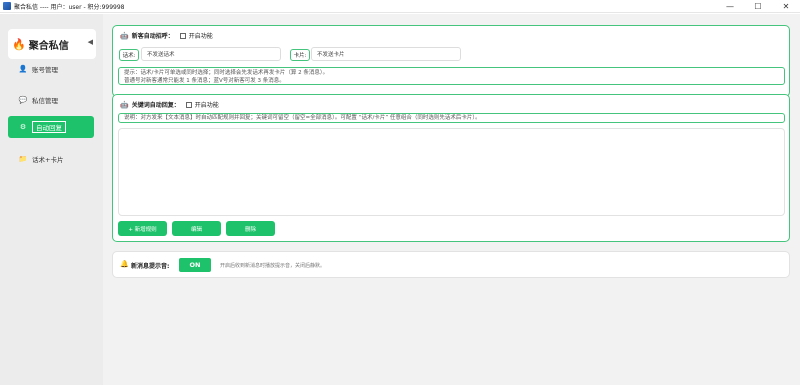 This screenshot has width=800, height=385. I want to click on collapse-sidebar-icon: ◀, so click(90, 42).